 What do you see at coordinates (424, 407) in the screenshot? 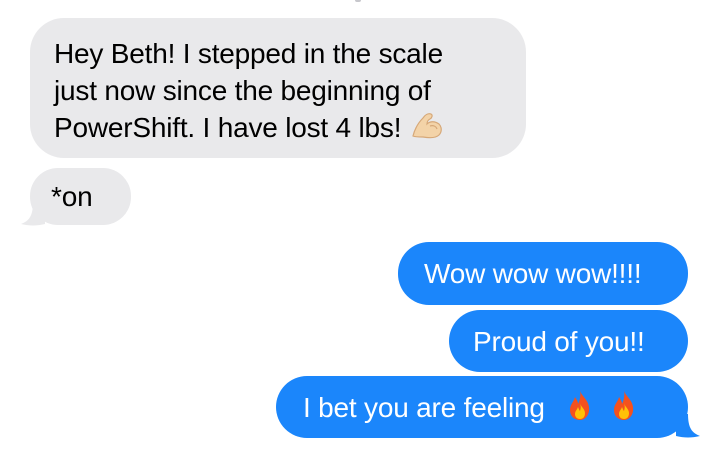
I see `message-text: I bet you are feeling` at bounding box center [424, 407].